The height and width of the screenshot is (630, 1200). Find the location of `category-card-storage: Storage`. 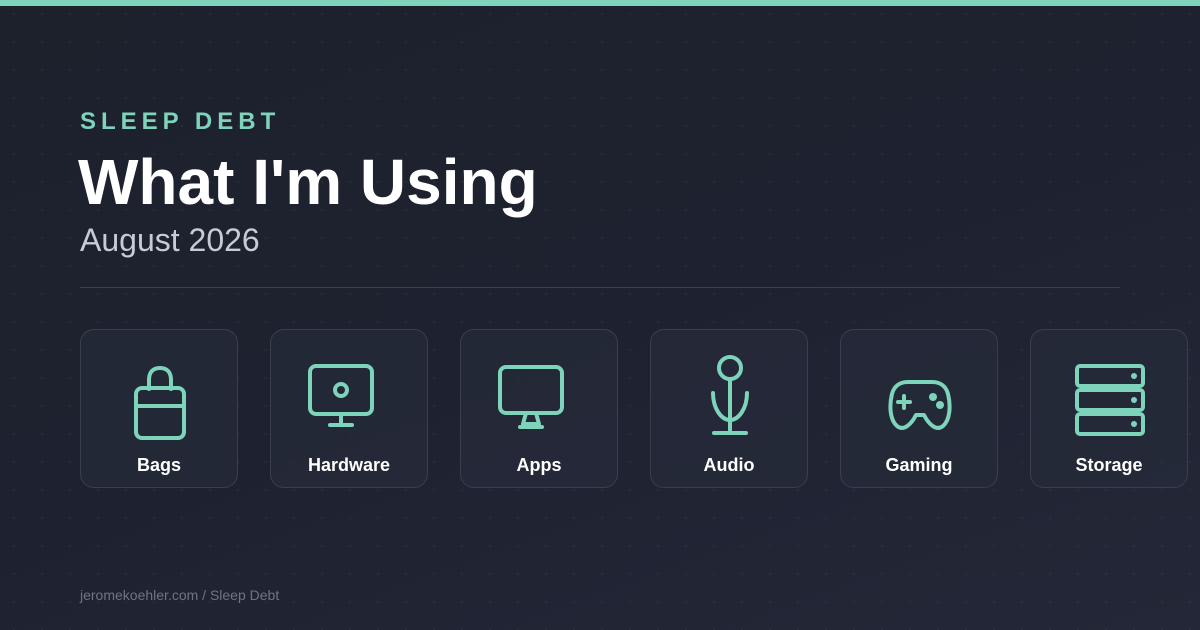

category-card-storage: Storage is located at coordinates (1109, 408).